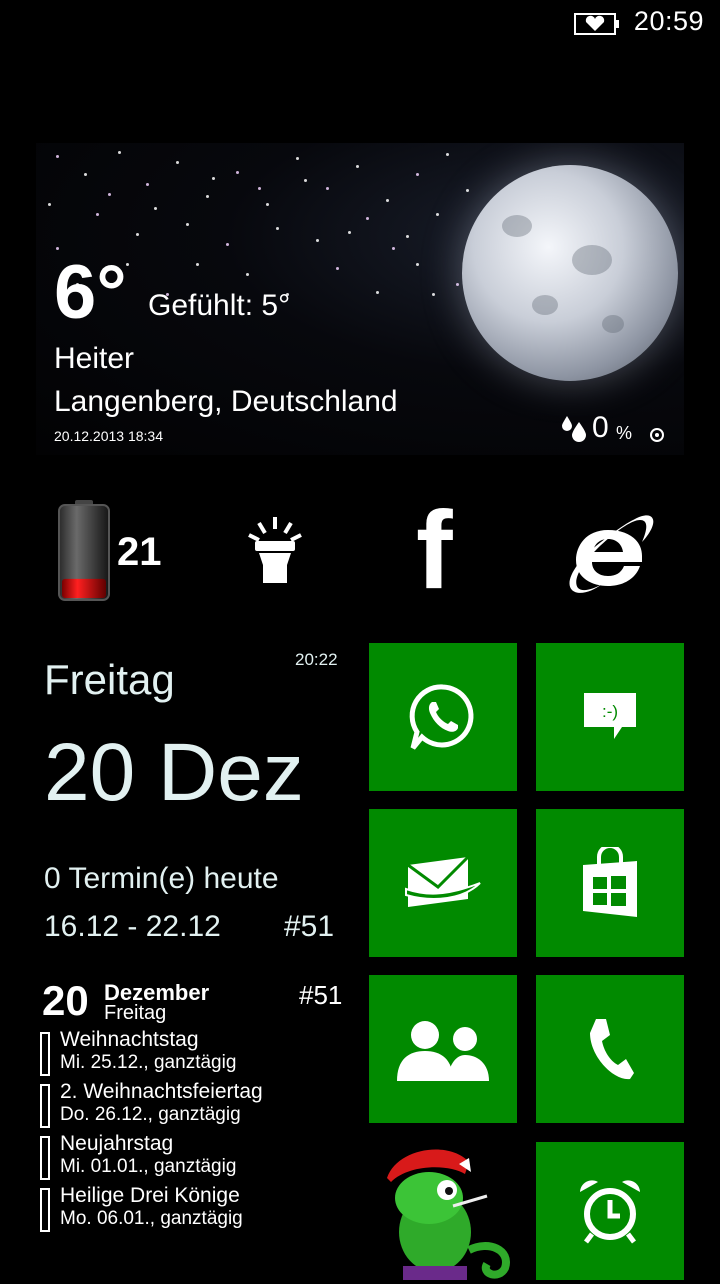  I want to click on holiday-name: Weihnachtstag, so click(129, 1039).